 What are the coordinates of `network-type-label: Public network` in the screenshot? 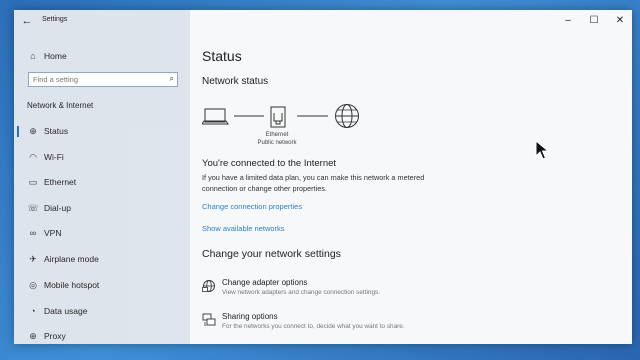 It's located at (277, 143).